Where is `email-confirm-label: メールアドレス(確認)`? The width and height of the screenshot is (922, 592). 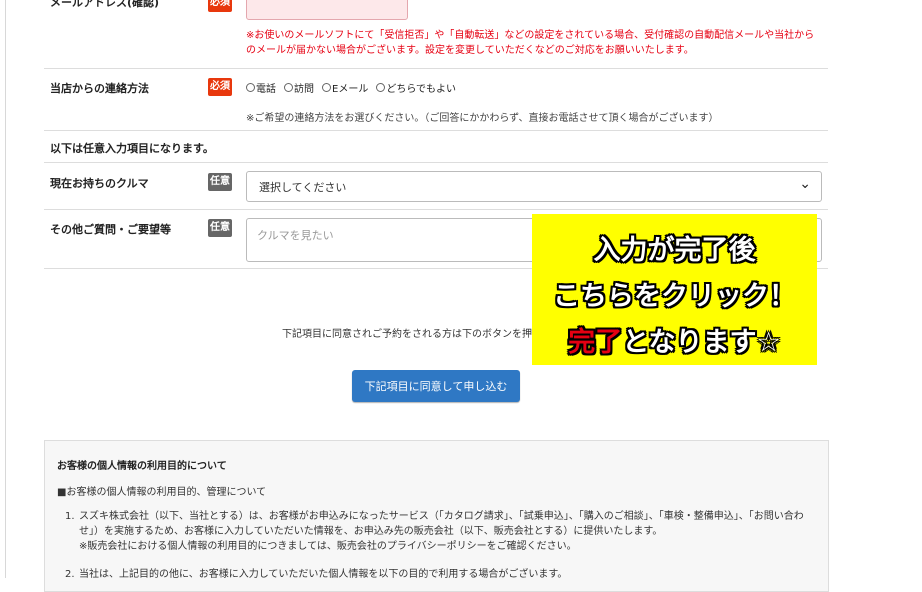
email-confirm-label: メールアドレス(確認) is located at coordinates (105, 4).